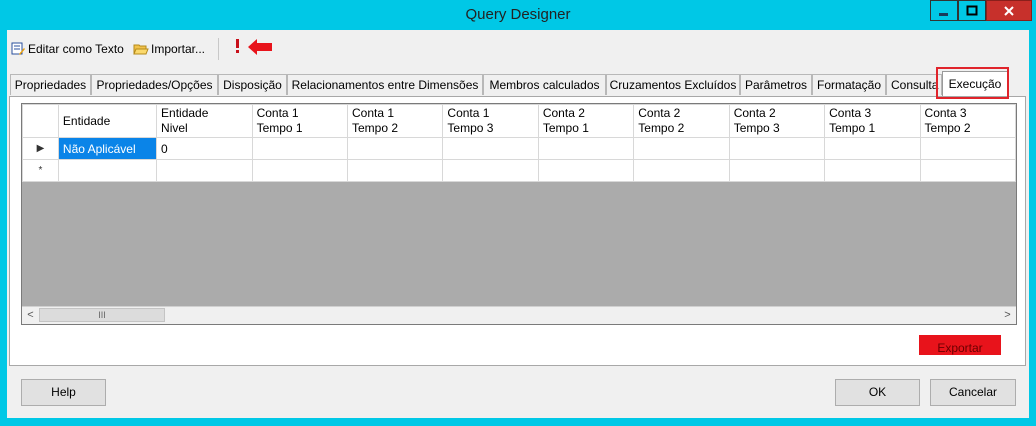 Image resolution: width=1036 pixels, height=426 pixels. What do you see at coordinates (252, 84) in the screenshot?
I see `tab-disposicao: Disposição` at bounding box center [252, 84].